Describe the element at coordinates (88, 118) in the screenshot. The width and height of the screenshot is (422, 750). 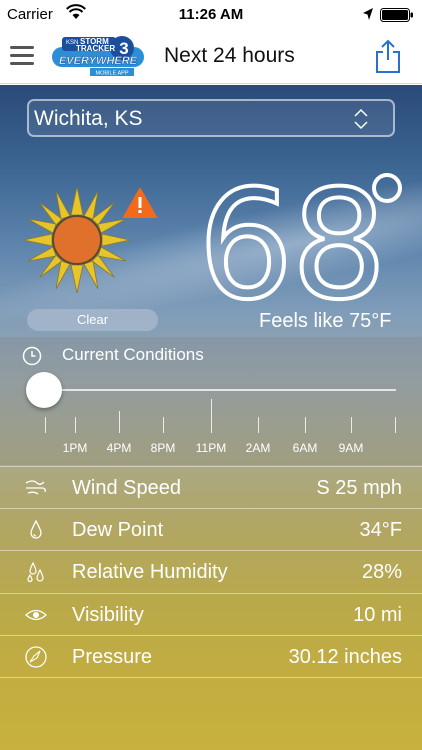
I see `location-value: Wichita, KS` at that location.